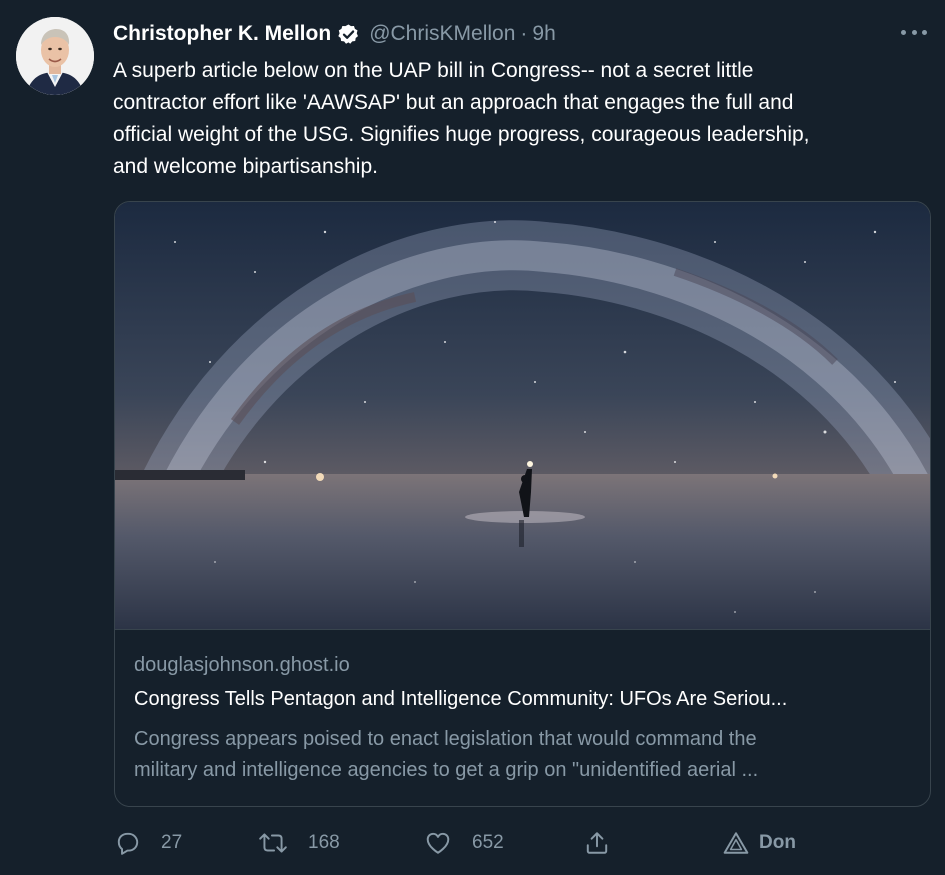 This screenshot has width=945, height=875. I want to click on avatar, so click(55, 56).